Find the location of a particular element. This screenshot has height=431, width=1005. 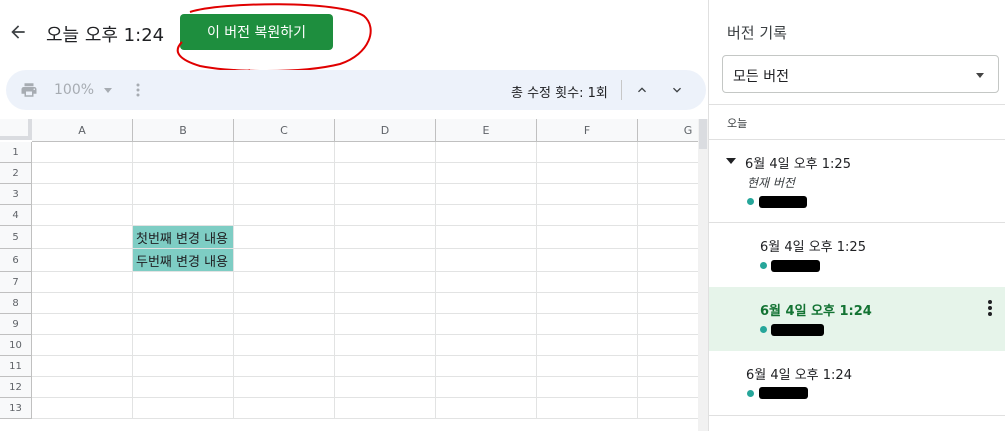

print-icon is located at coordinates (29, 90).